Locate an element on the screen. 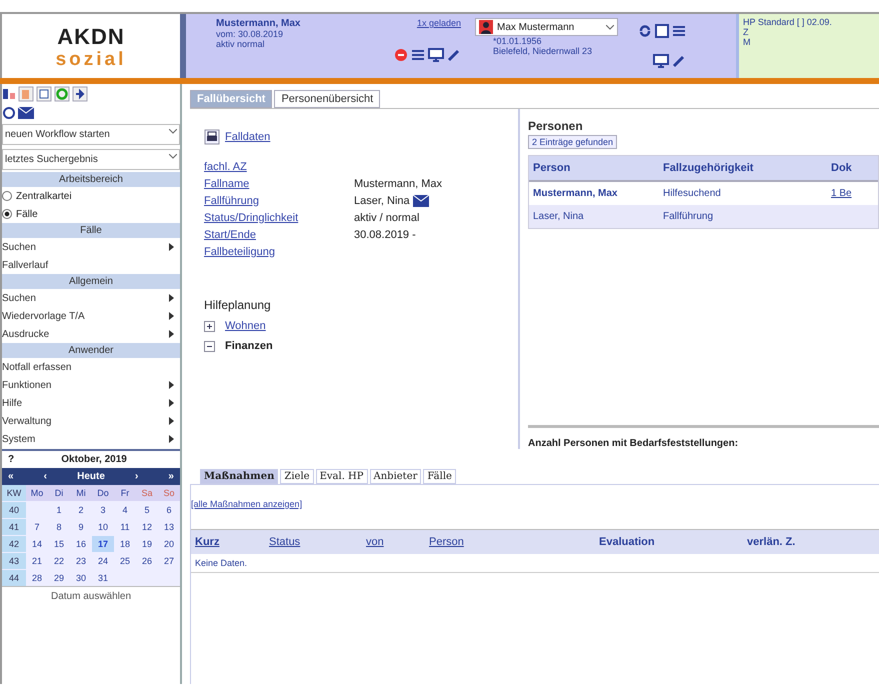 The width and height of the screenshot is (879, 695). menu-item: Fallverlauf is located at coordinates (91, 265).